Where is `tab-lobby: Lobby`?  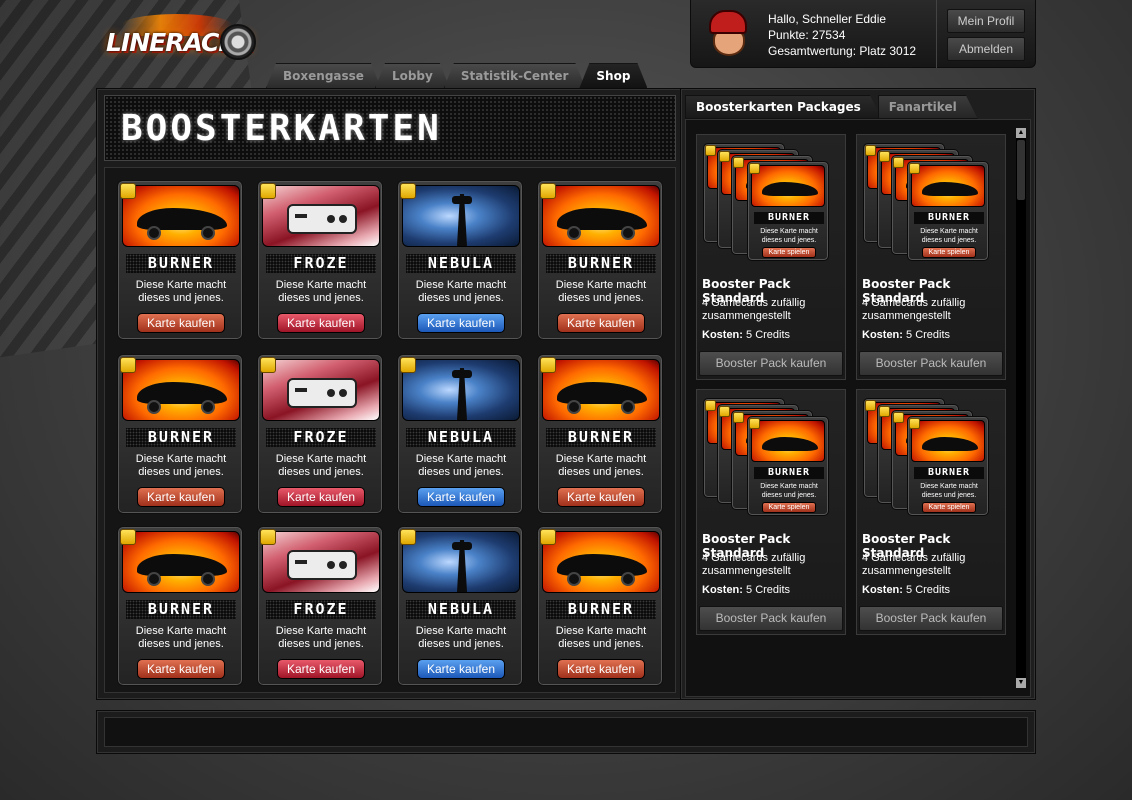
tab-lobby: Lobby is located at coordinates (412, 75).